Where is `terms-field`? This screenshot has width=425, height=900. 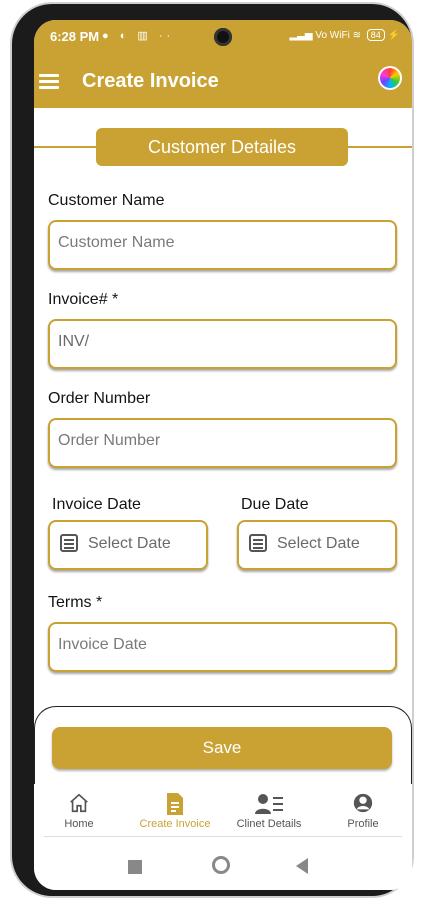 terms-field is located at coordinates (222, 647).